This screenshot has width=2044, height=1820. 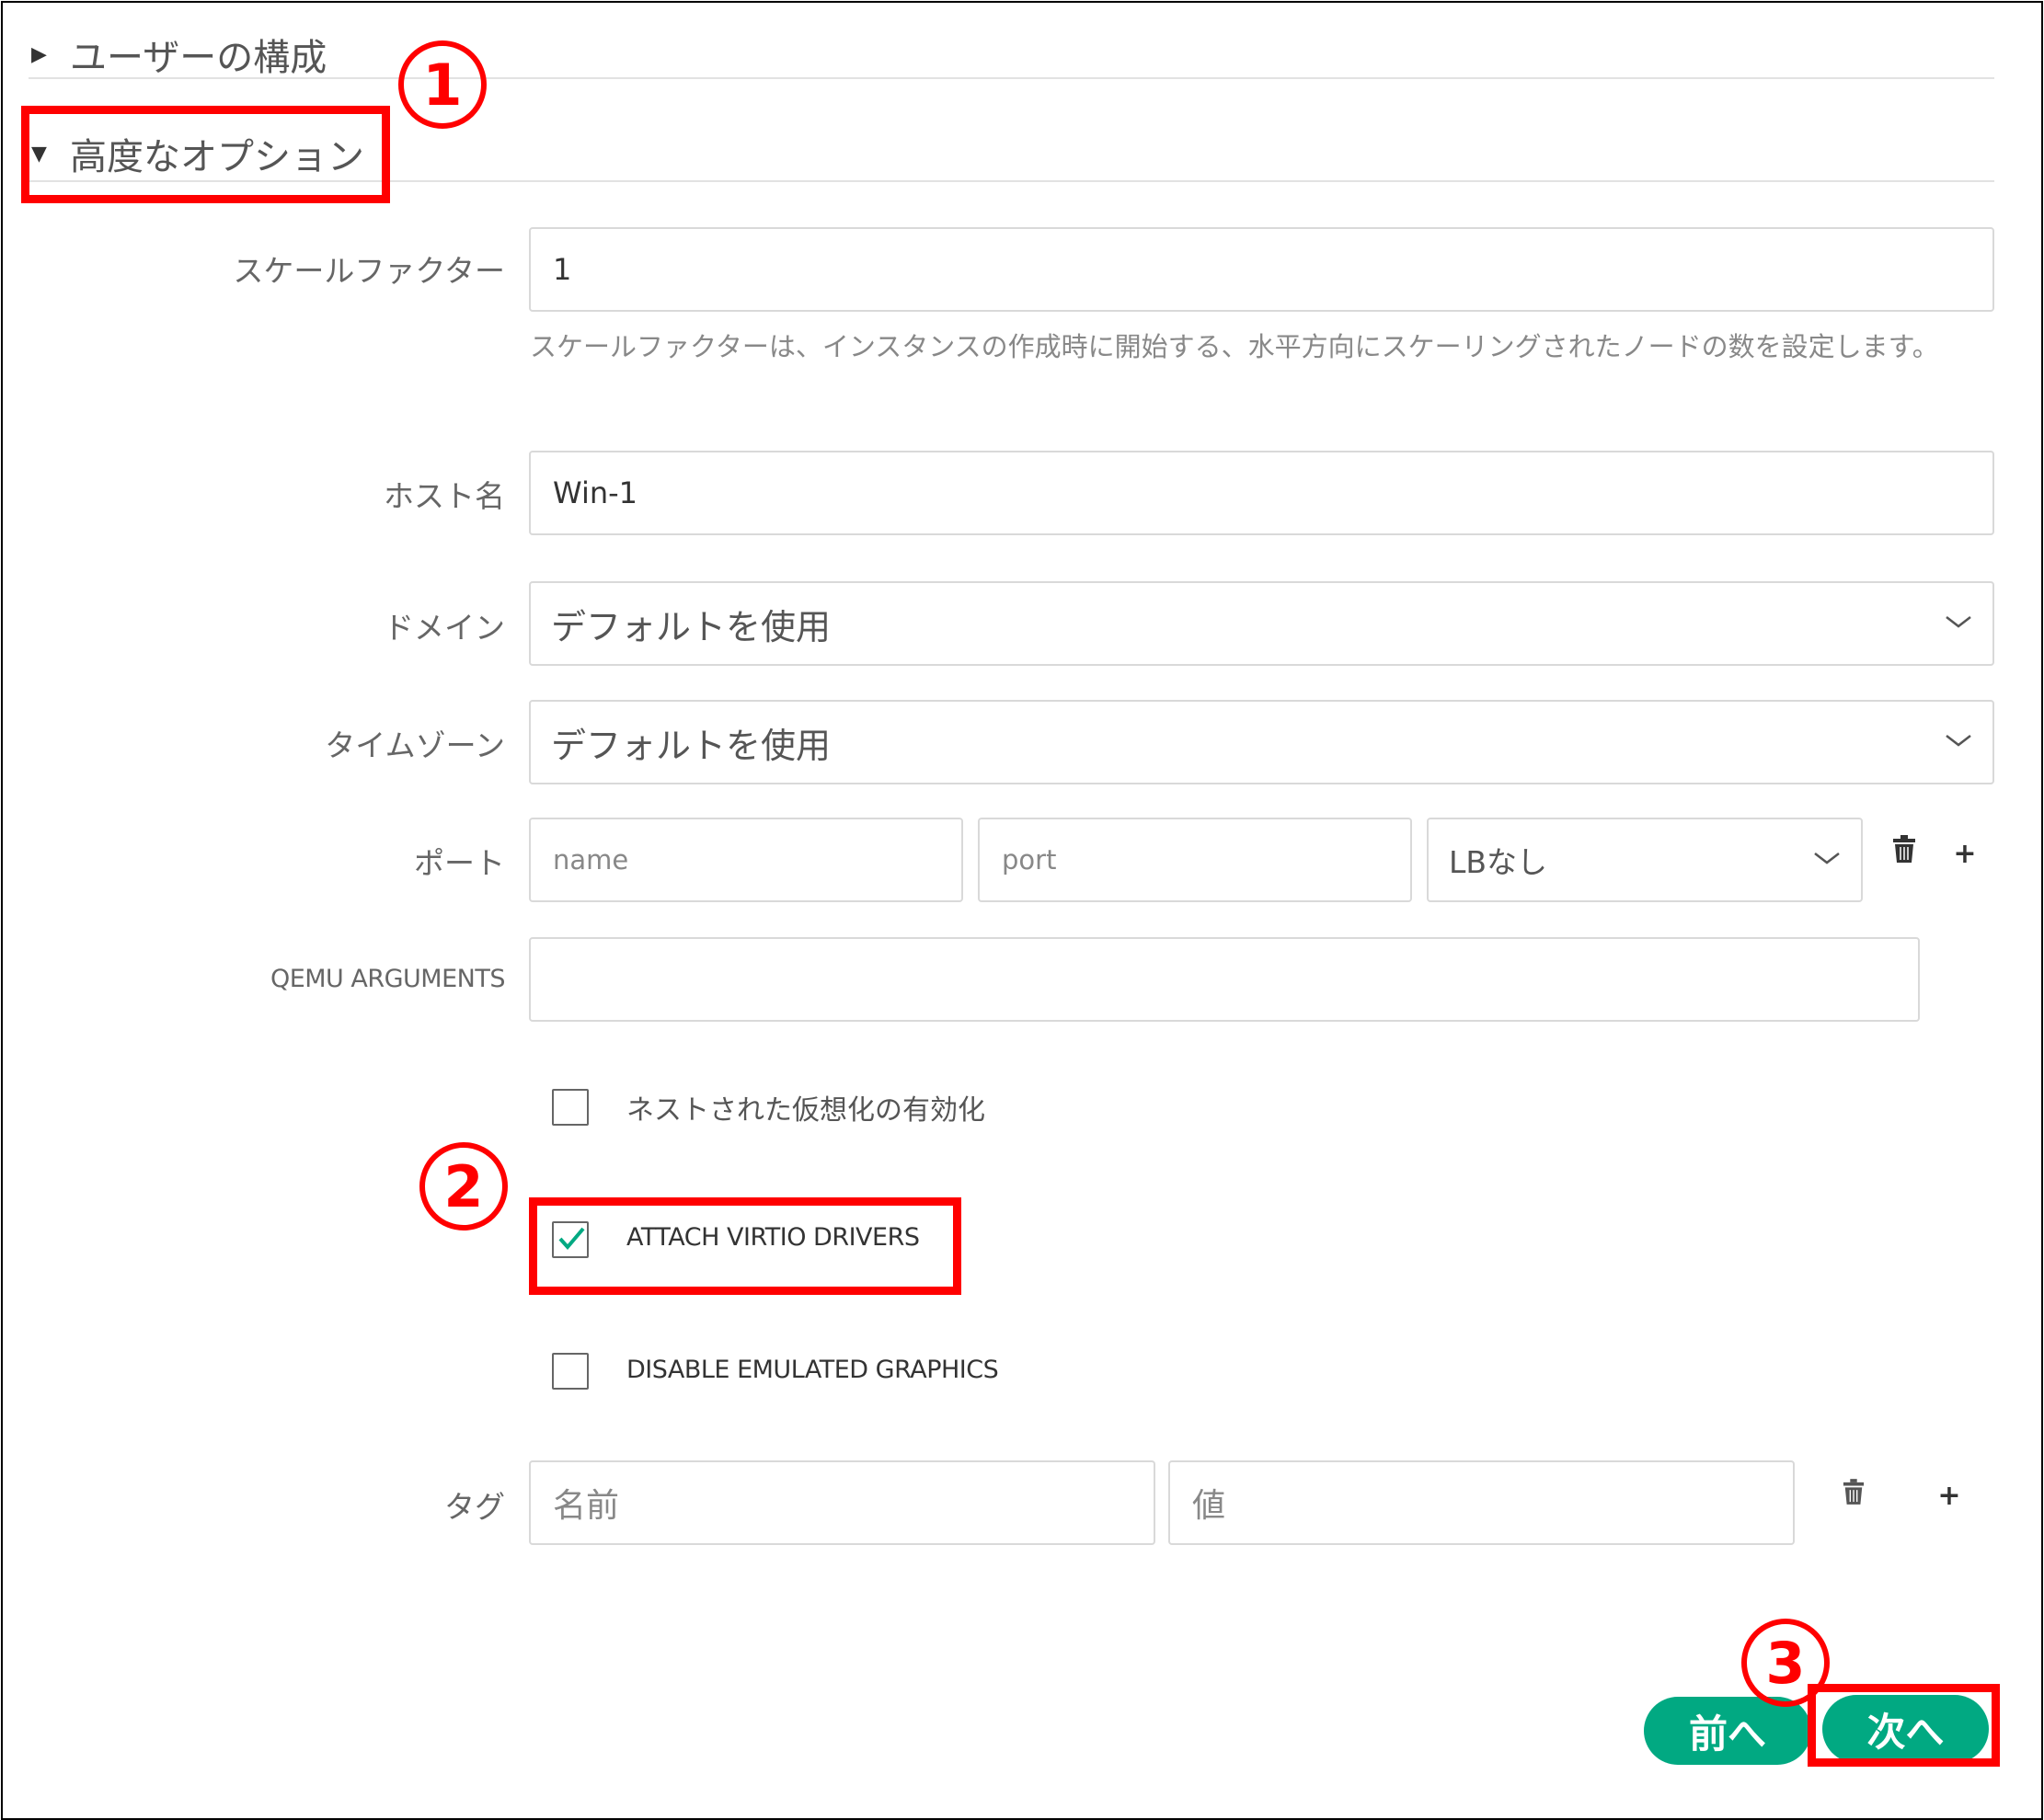 What do you see at coordinates (1261, 493) in the screenshot?
I see `hostname-input: Win-1` at bounding box center [1261, 493].